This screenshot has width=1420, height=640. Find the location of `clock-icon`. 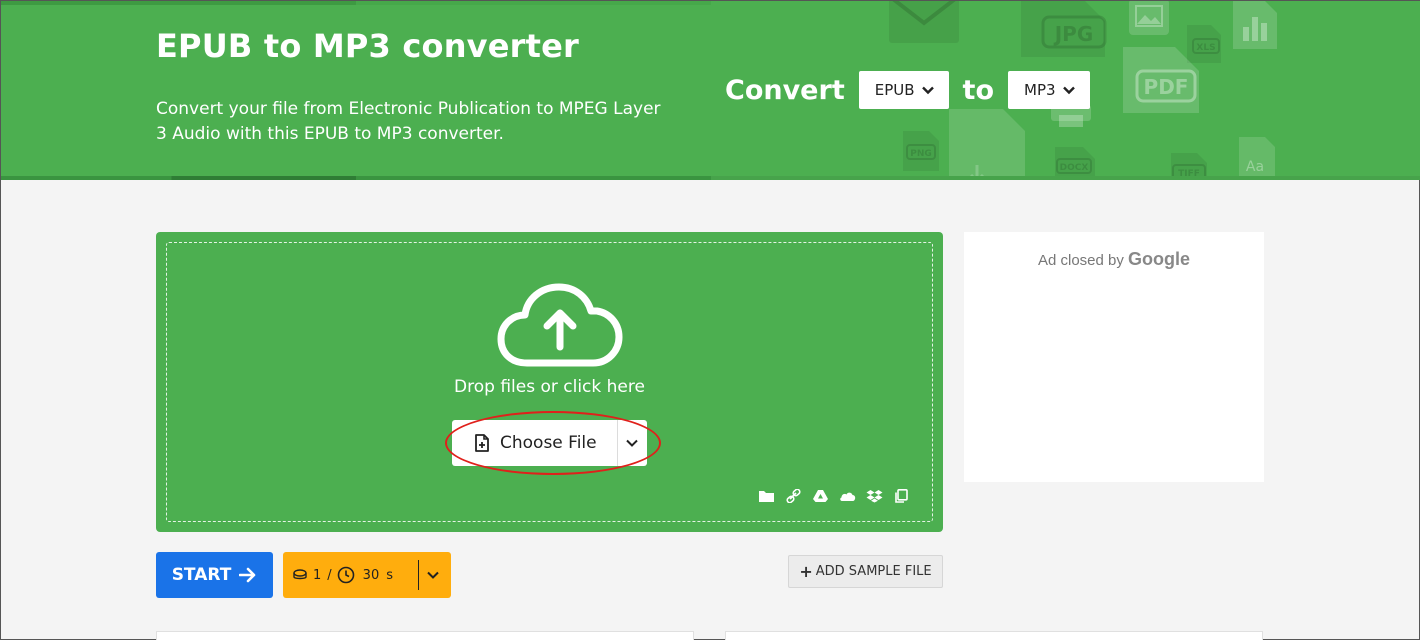

clock-icon is located at coordinates (345, 575).